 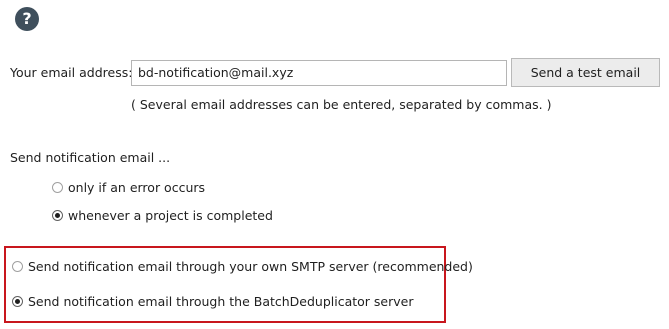 I want to click on send-test-email-label: Send a test email, so click(x=585, y=72).